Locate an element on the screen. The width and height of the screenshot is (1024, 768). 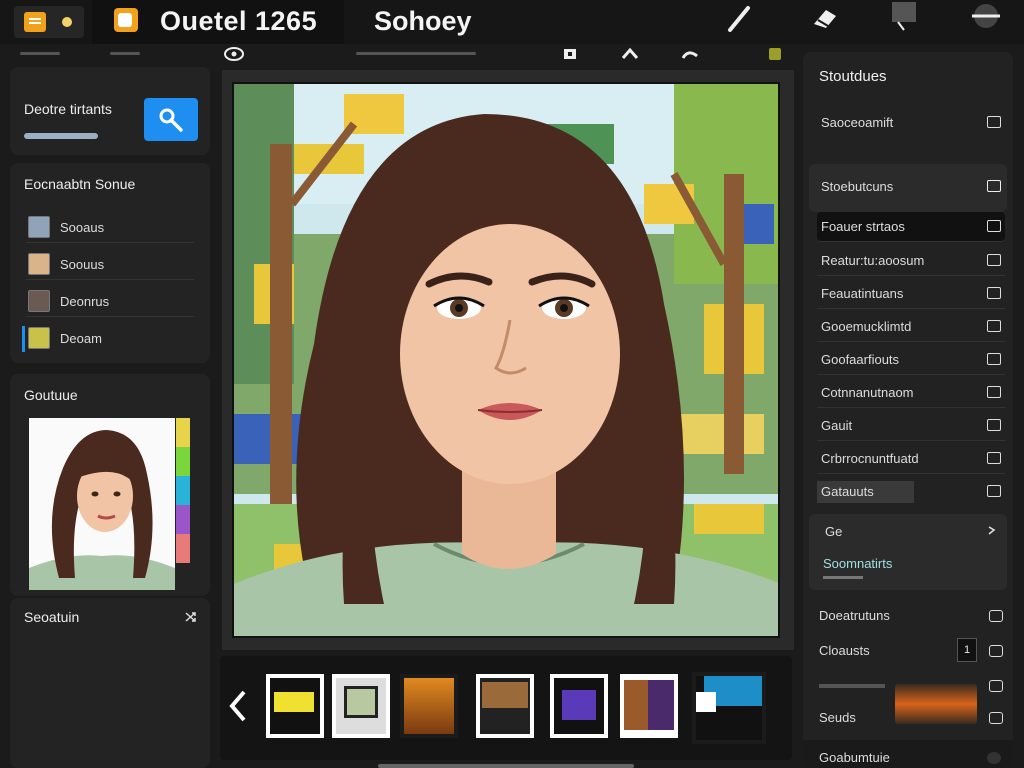
app-icon is located at coordinates (35, 22).